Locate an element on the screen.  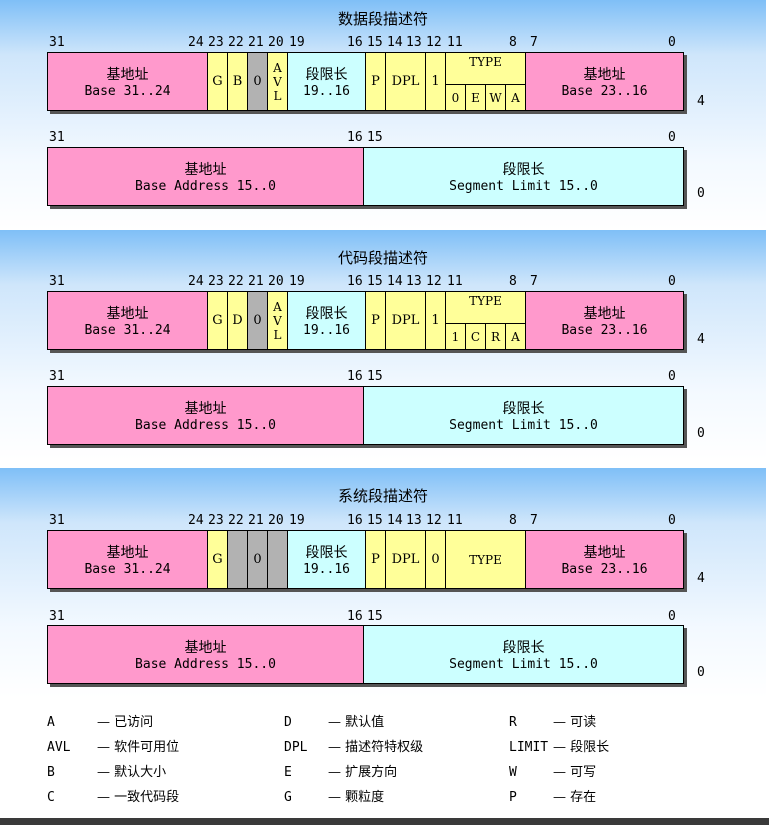
p-bit: P is located at coordinates (375, 81).